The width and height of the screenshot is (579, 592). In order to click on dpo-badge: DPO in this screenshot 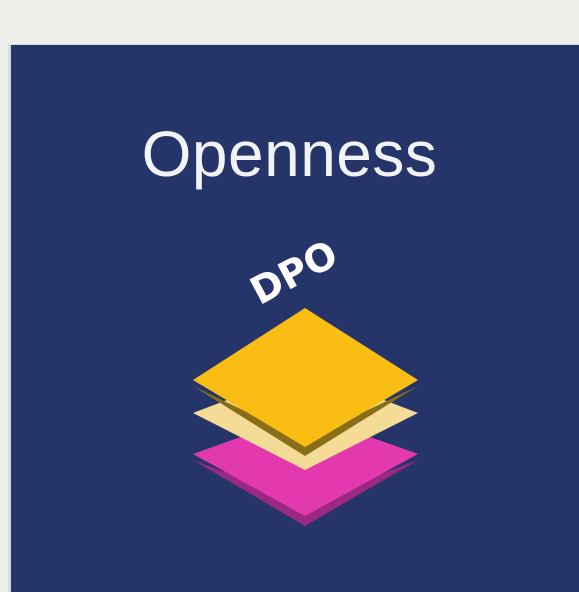, I will do `click(294, 273)`.